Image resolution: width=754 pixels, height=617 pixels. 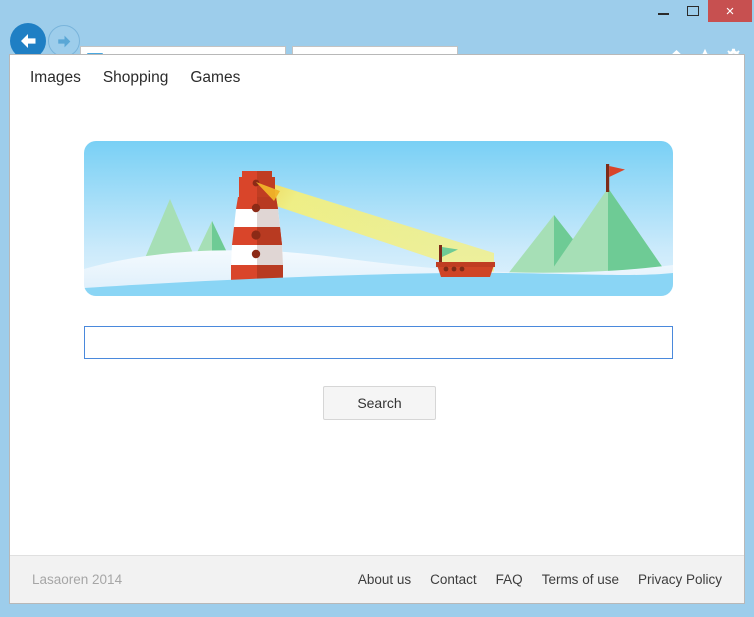 What do you see at coordinates (215, 78) in the screenshot?
I see `nav-link-games: Games` at bounding box center [215, 78].